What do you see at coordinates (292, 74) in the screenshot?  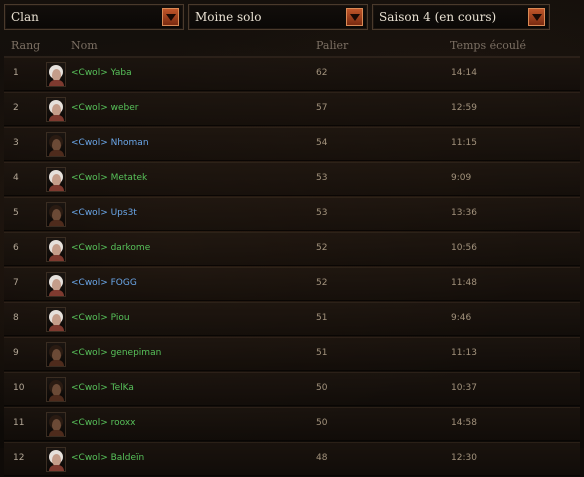 I see `leaderboard-row: 1 <Cwol> Yaba 62 14:14` at bounding box center [292, 74].